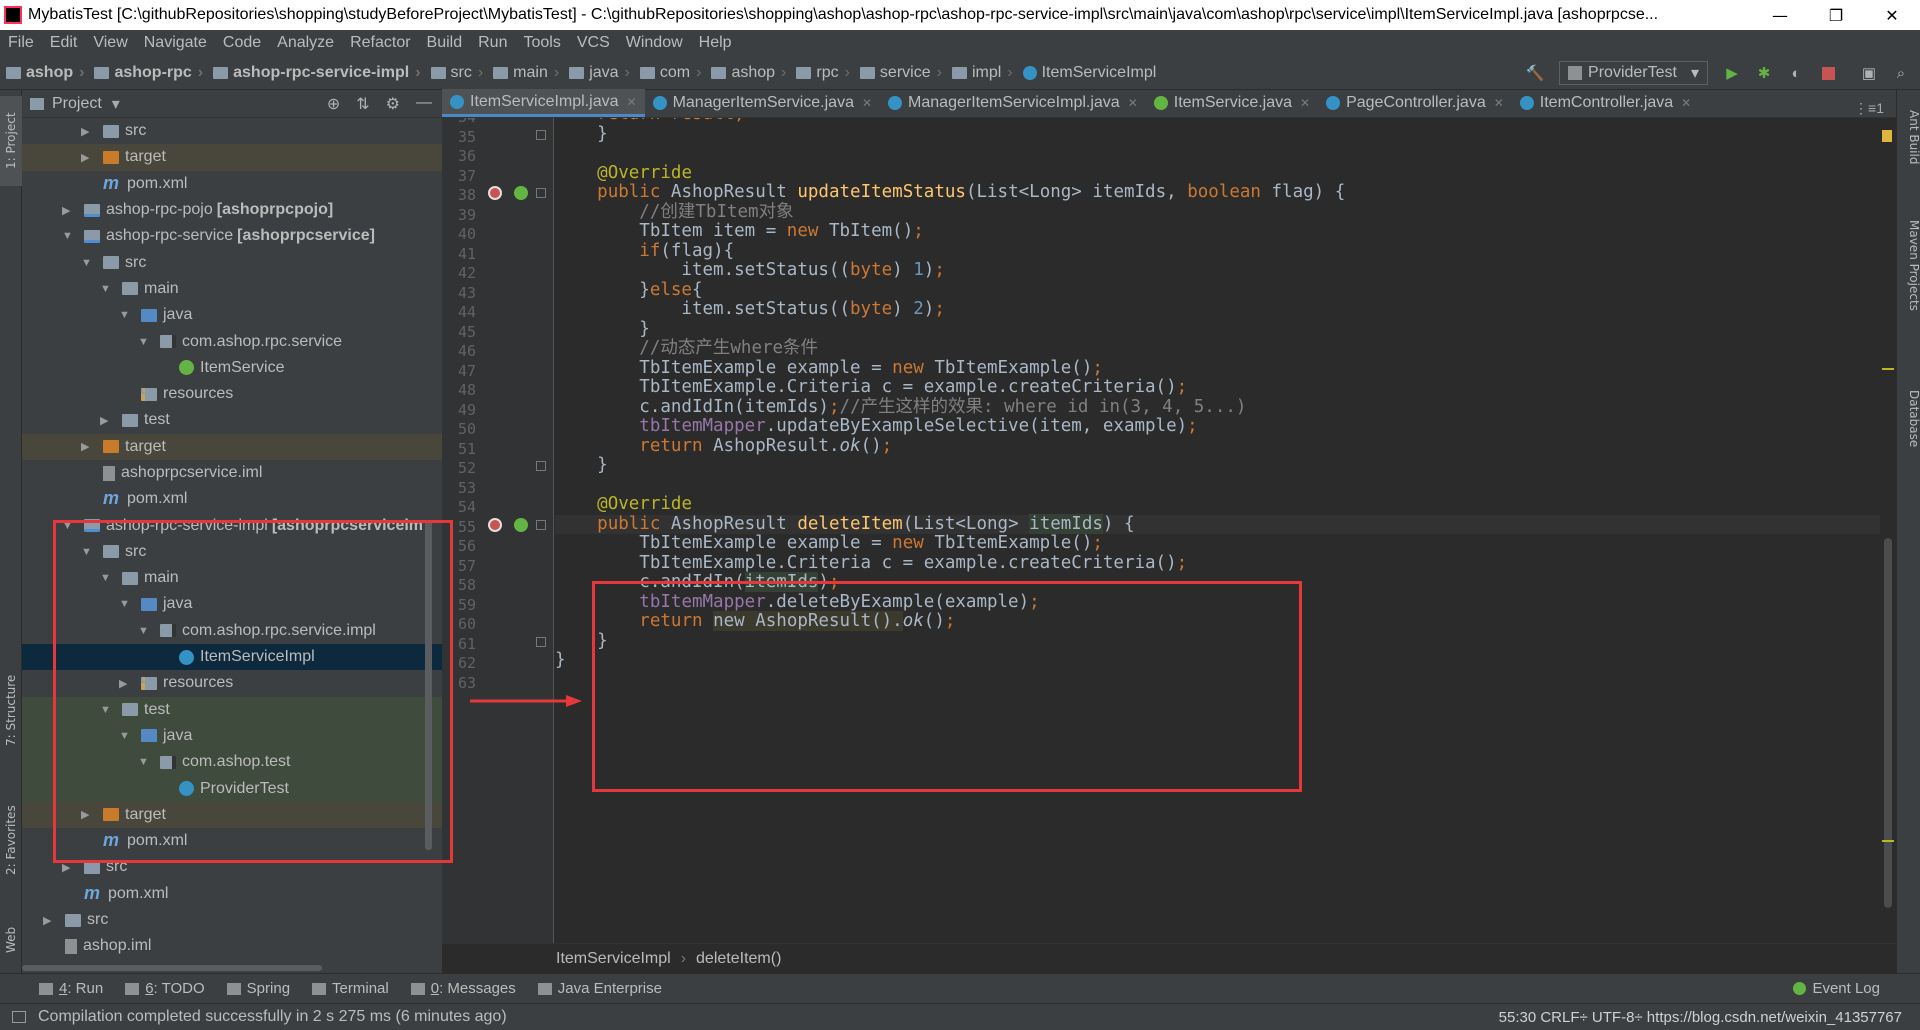  I want to click on bottom-tool-java-enterprise: Java Enterprise, so click(600, 988).